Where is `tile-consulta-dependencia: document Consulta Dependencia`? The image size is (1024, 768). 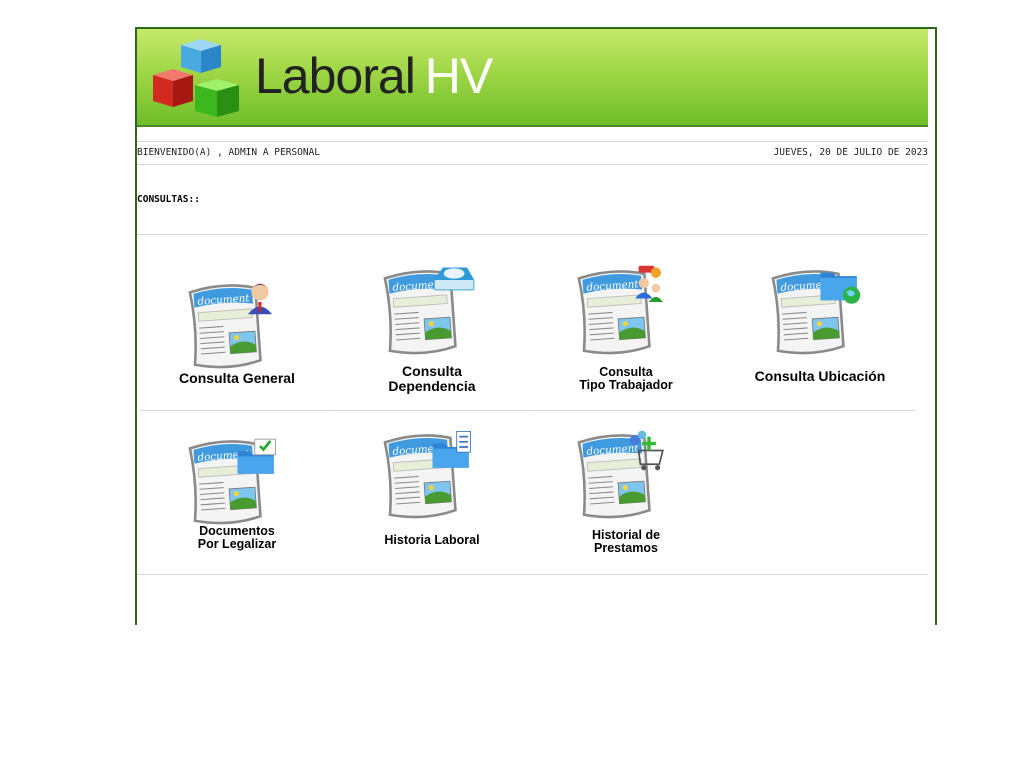 tile-consulta-dependencia: document Consulta Dependencia is located at coordinates (431, 329).